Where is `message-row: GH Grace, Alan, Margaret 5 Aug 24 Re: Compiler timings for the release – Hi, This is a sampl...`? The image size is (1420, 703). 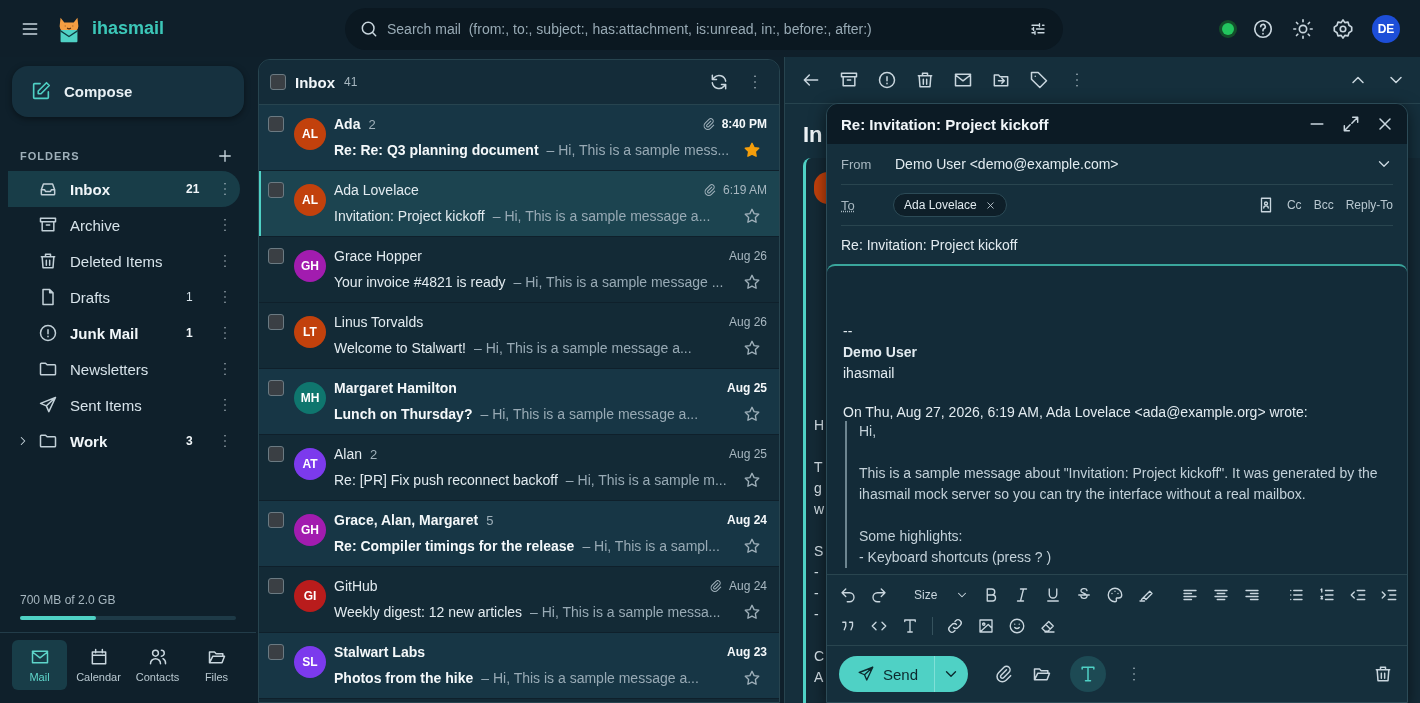 message-row: GH Grace, Alan, Margaret 5 Aug 24 Re: Compiler timings for the release – Hi, This is a sampl... is located at coordinates (519, 534).